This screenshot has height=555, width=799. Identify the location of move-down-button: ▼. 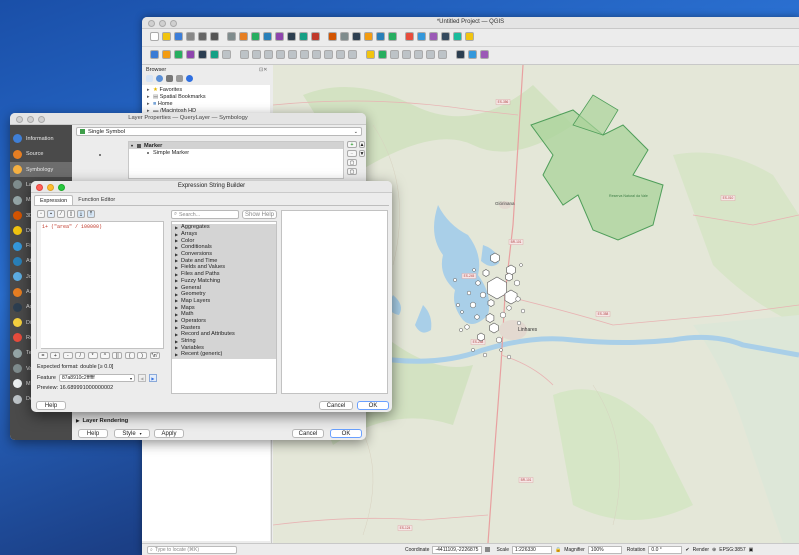
(362, 153).